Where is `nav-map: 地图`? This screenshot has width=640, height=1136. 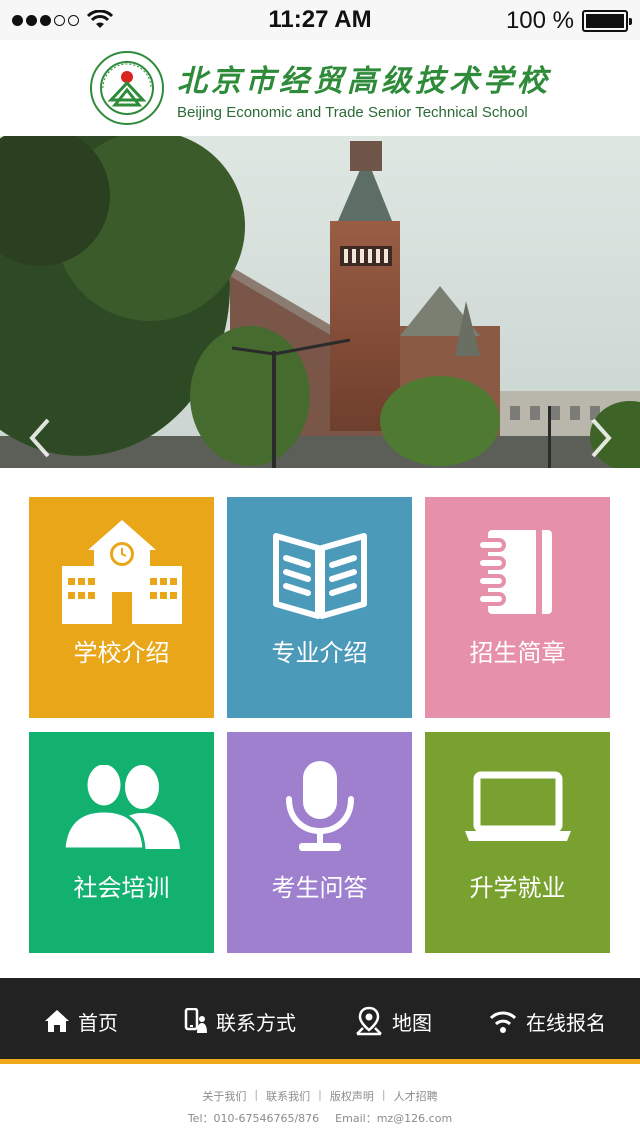 nav-map: 地图 is located at coordinates (393, 1021).